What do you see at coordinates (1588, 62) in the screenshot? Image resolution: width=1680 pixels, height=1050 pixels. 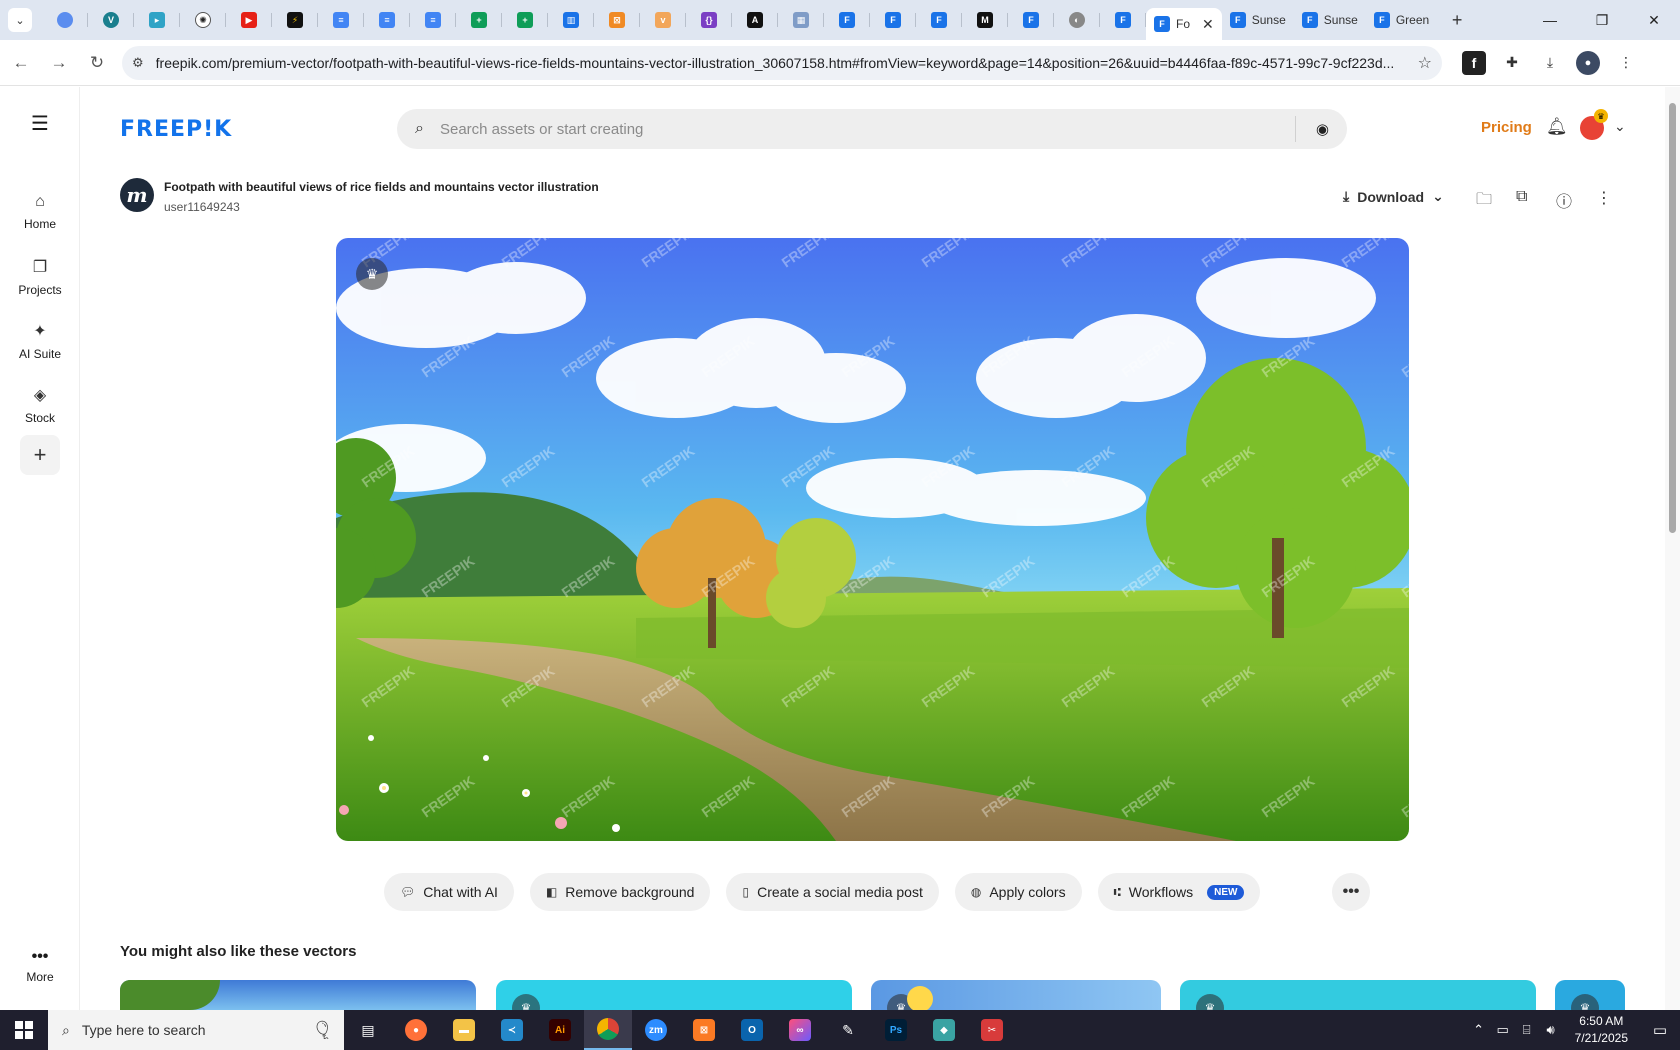 I see `profile-icon: ●` at bounding box center [1588, 62].